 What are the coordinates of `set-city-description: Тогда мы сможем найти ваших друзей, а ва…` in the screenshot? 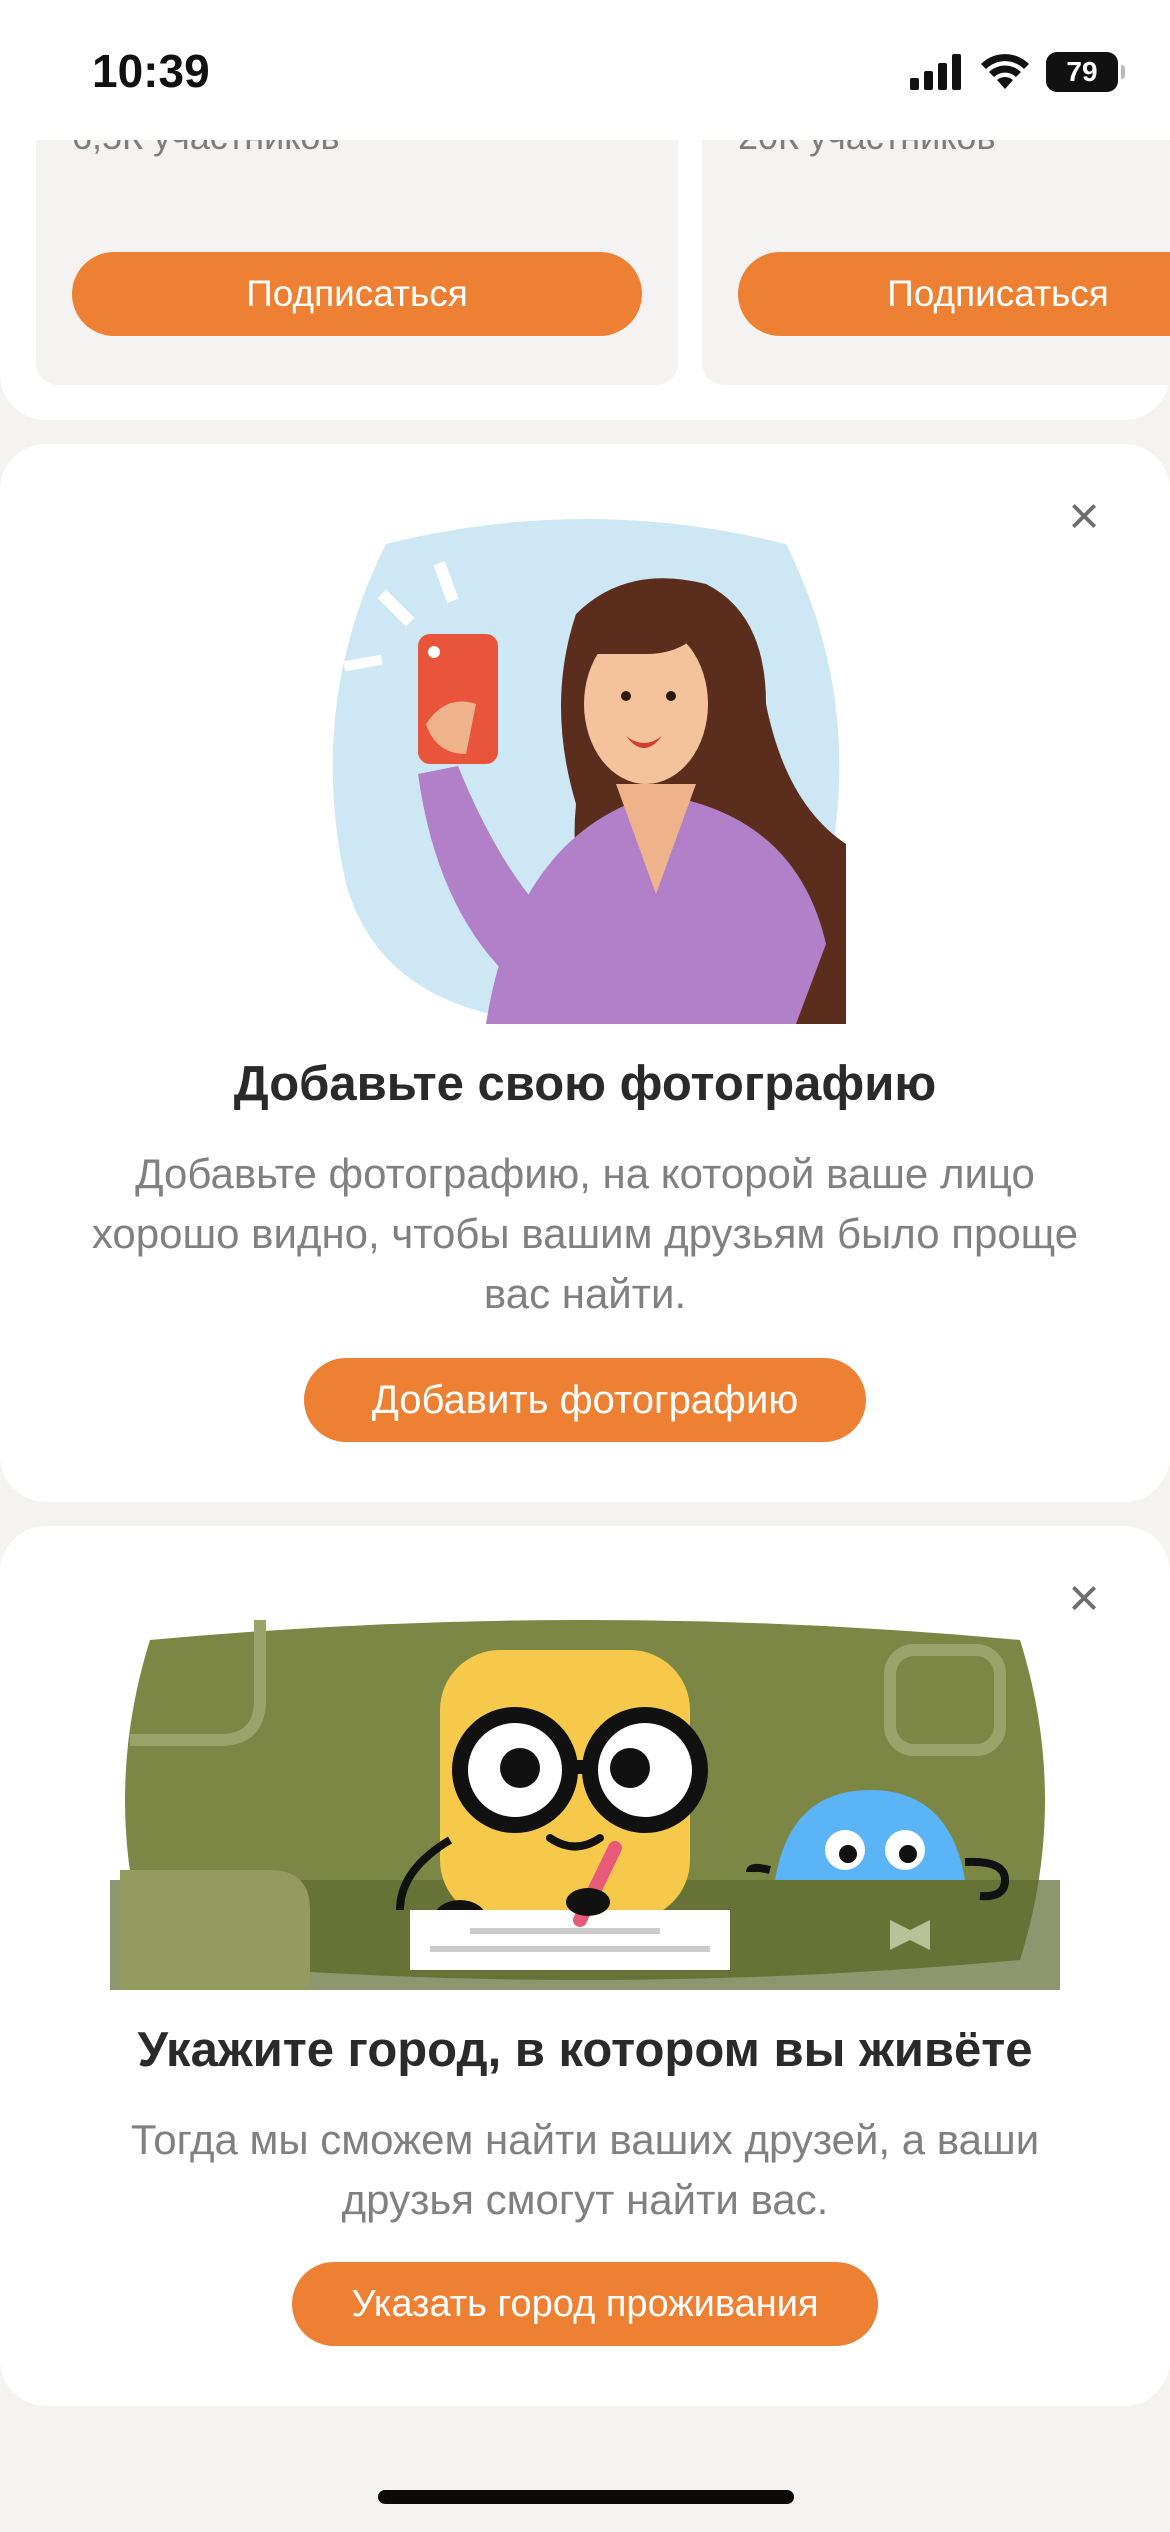 It's located at (585, 2169).